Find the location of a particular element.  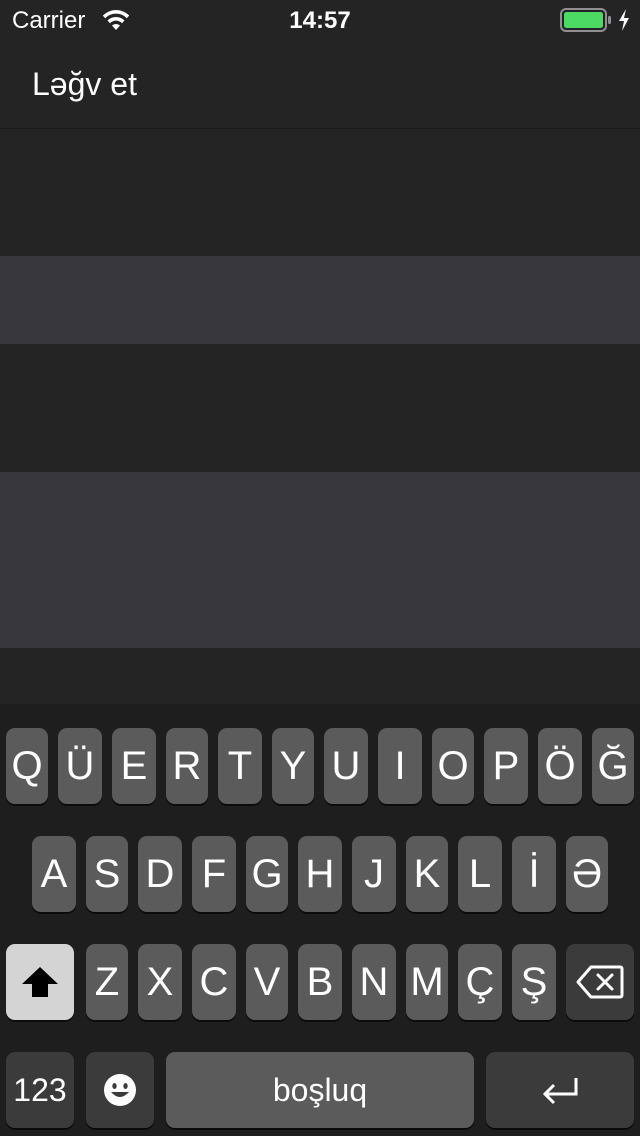

key-p: P is located at coordinates (506, 766).